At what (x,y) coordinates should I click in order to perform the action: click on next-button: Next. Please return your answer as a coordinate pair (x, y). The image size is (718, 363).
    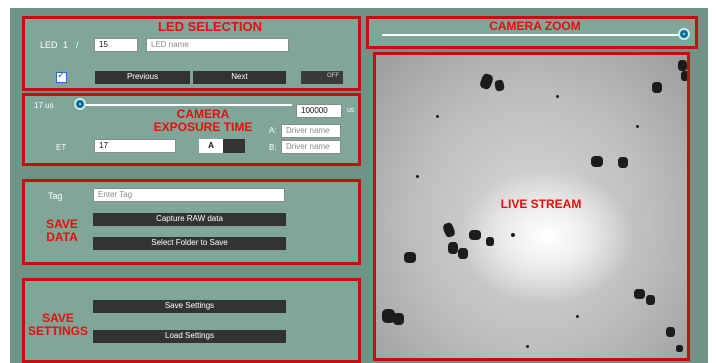
    Looking at the image, I should click on (239, 77).